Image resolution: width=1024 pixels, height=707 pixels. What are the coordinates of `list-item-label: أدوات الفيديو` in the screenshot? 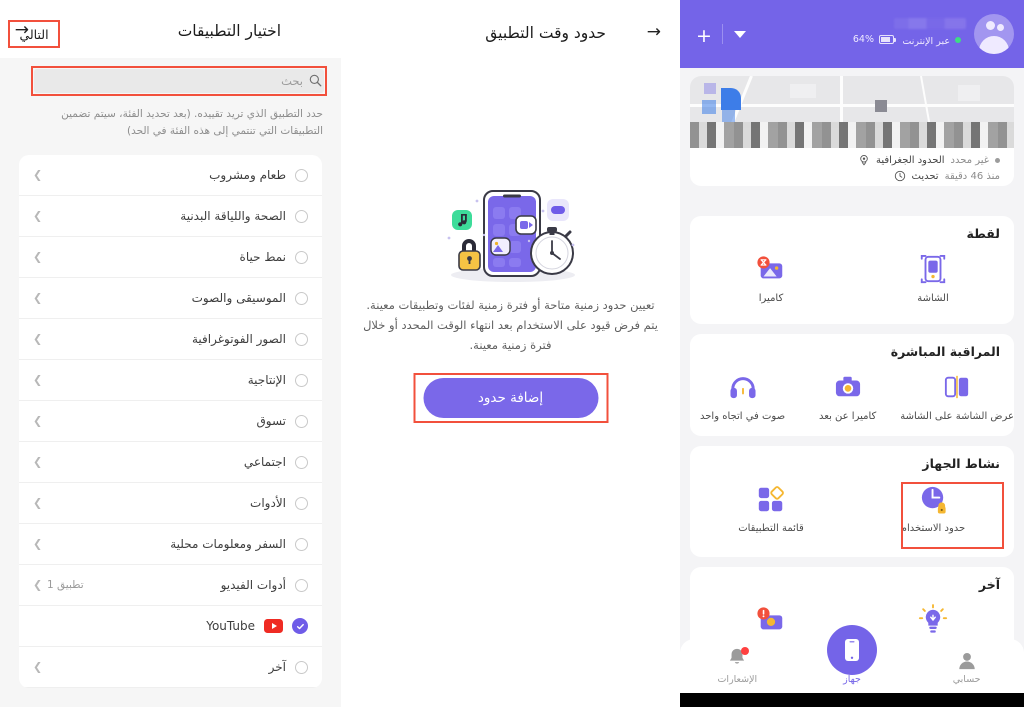 It's located at (253, 585).